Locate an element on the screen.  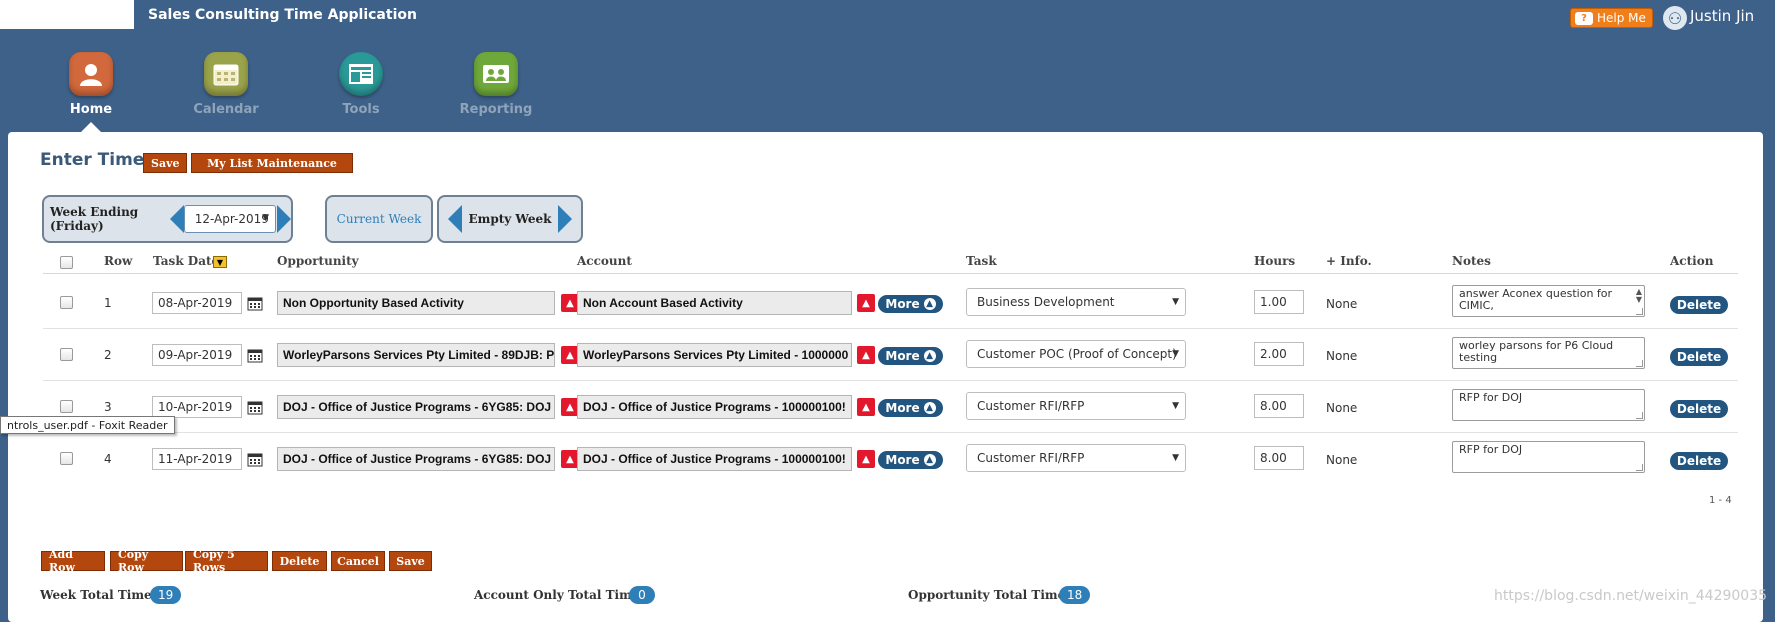
opportunity-field: Non Opportunity Based Activity is located at coordinates (416, 303).